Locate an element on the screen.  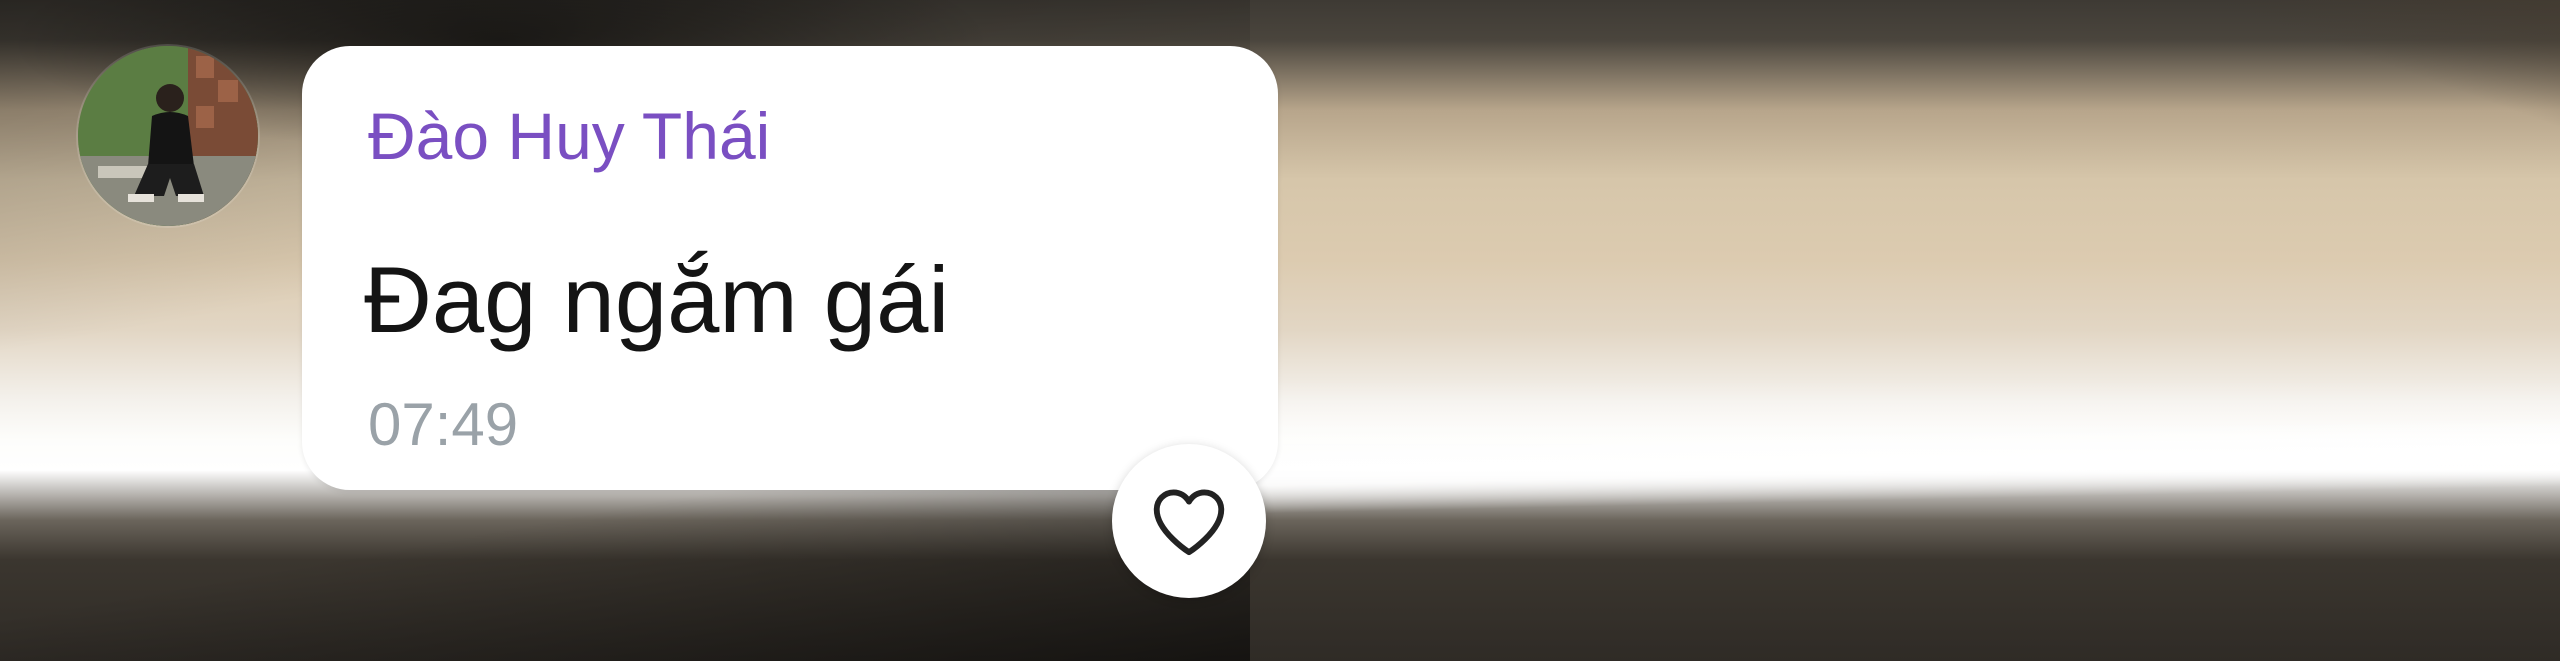
sender-avatar is located at coordinates (168, 136).